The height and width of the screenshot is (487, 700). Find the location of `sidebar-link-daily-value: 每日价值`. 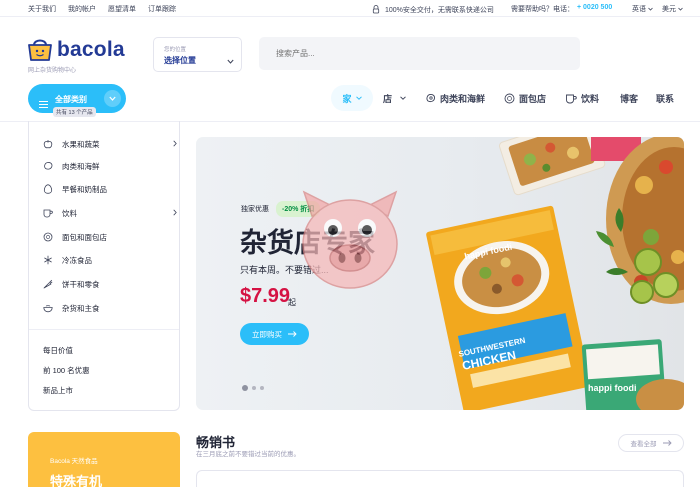

sidebar-link-daily-value: 每日价值 is located at coordinates (58, 350).